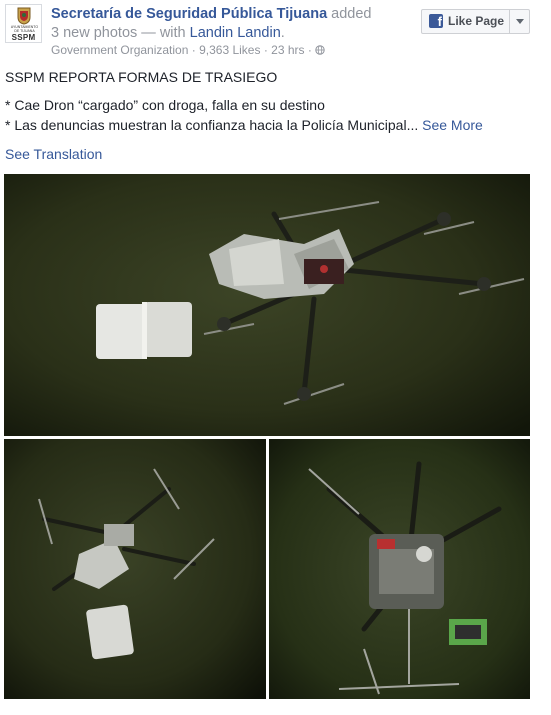 This screenshot has height=715, width=551. I want to click on see-translation-link: See Translation, so click(53, 154).